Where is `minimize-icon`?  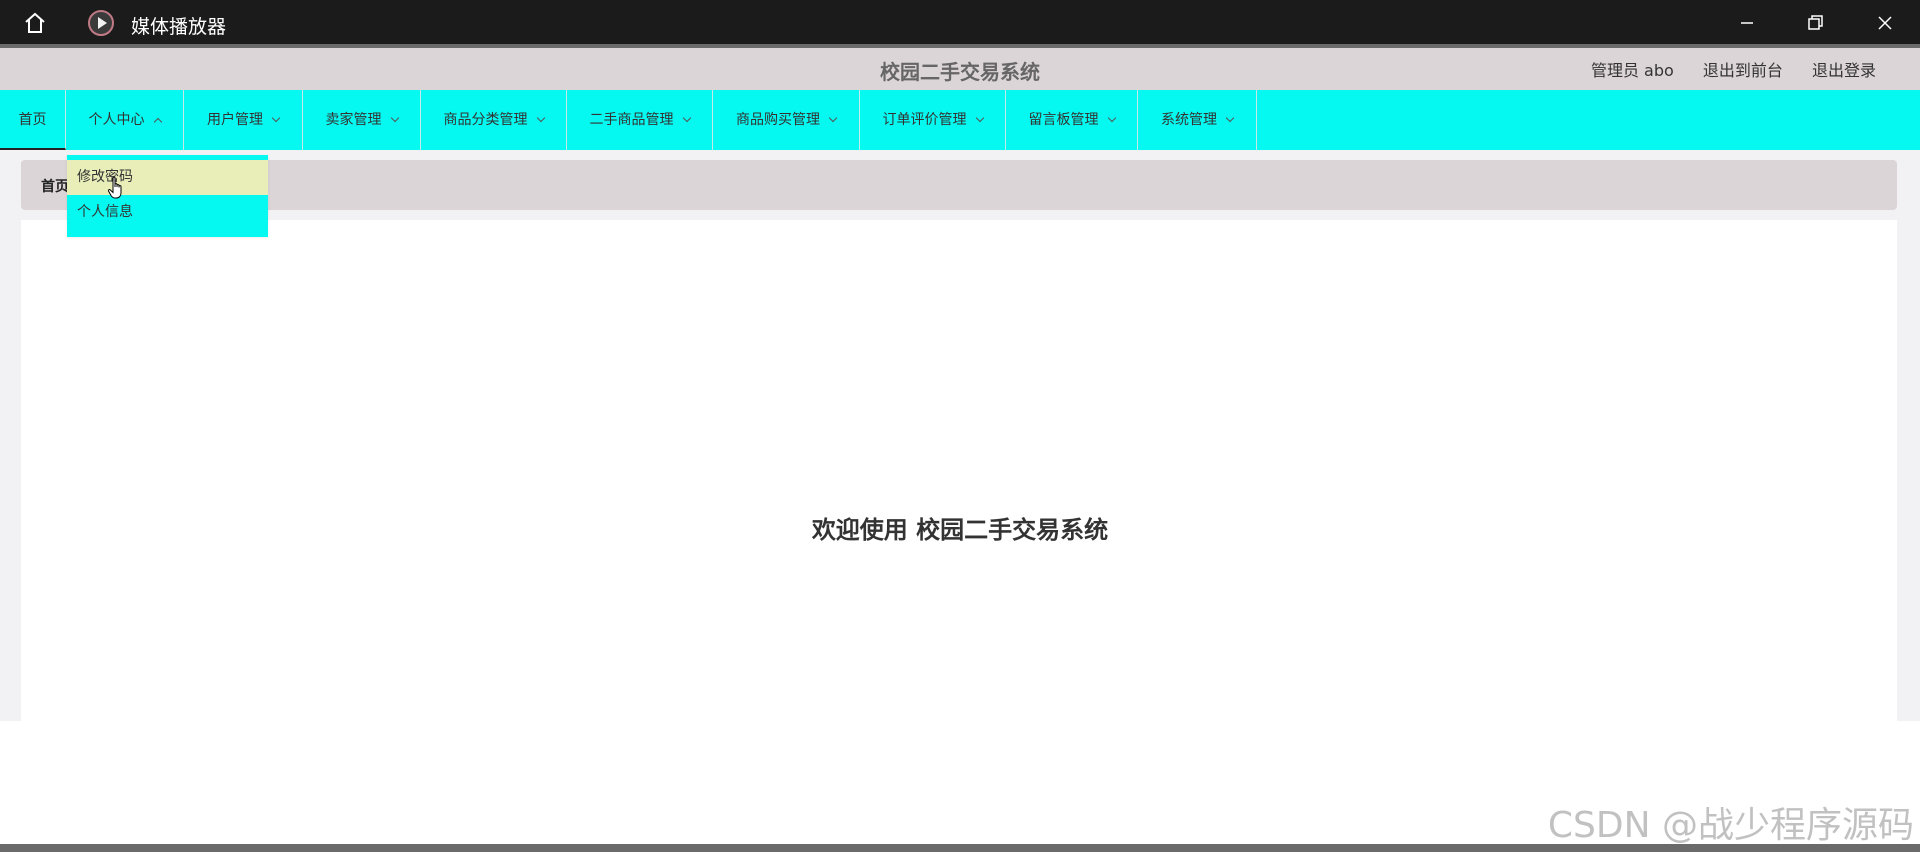
minimize-icon is located at coordinates (1747, 23).